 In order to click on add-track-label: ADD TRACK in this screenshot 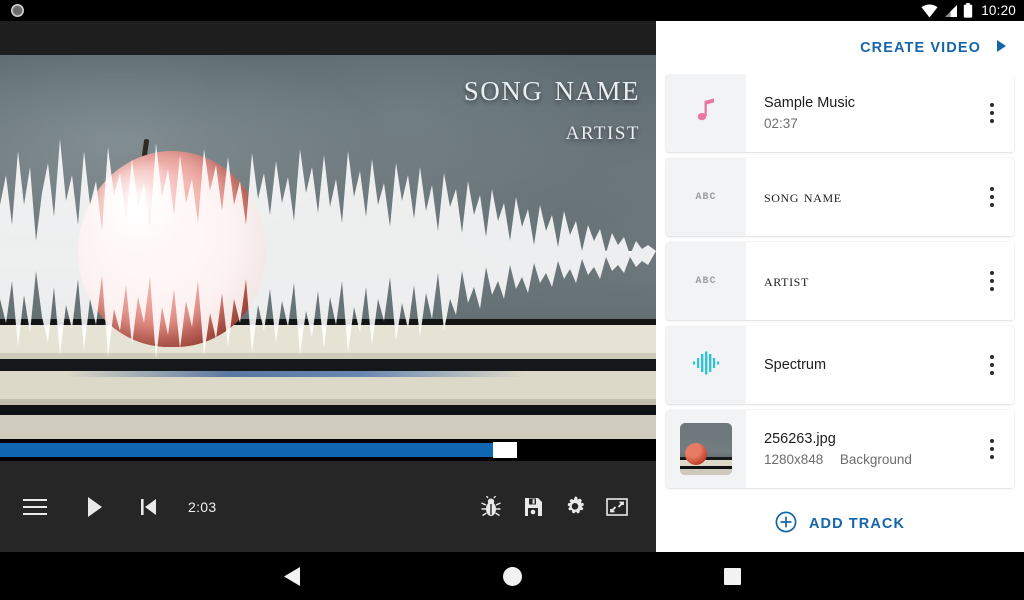, I will do `click(857, 524)`.